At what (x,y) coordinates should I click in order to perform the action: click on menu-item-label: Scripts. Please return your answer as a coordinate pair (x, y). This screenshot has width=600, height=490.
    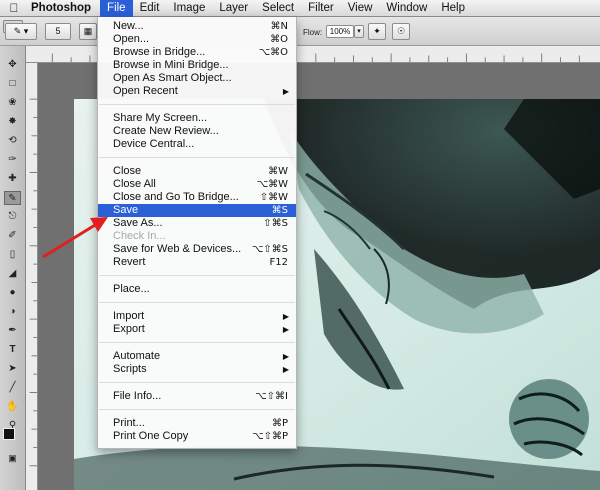
    Looking at the image, I should click on (130, 369).